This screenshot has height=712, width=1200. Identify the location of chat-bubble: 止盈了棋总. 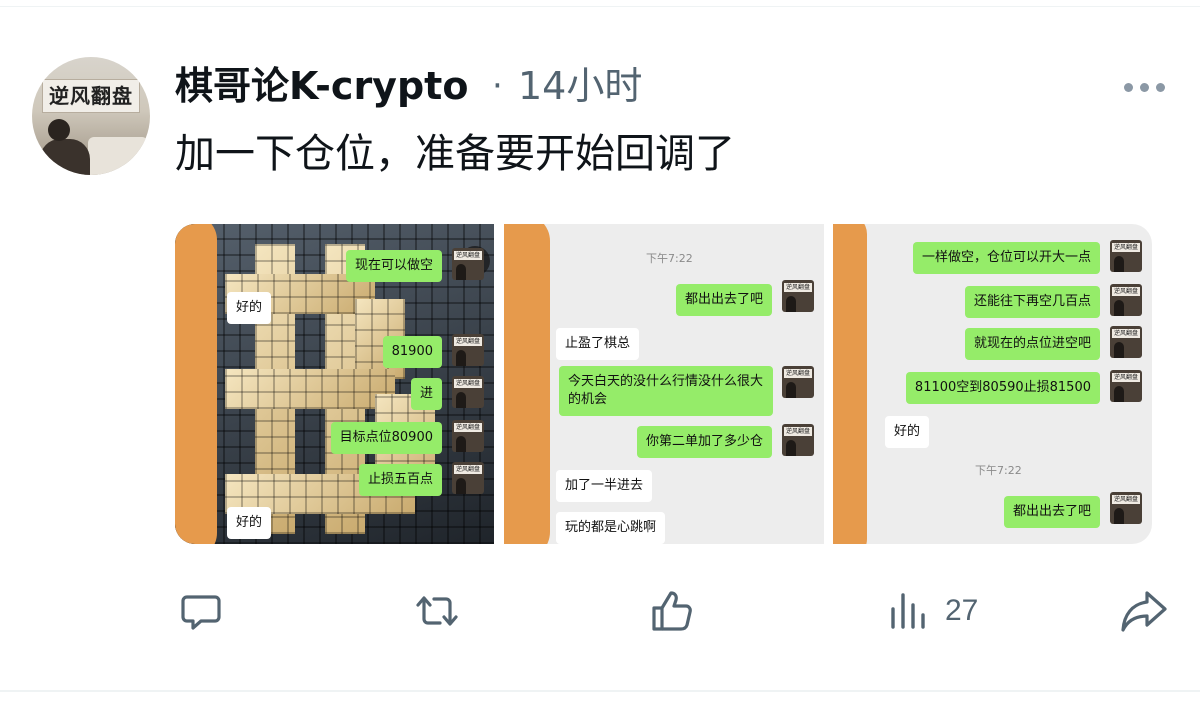
(598, 344).